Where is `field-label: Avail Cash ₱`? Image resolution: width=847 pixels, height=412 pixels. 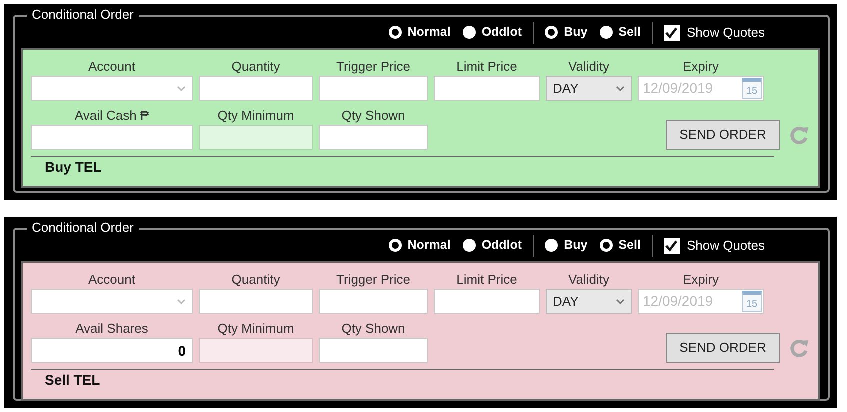 field-label: Avail Cash ₱ is located at coordinates (112, 116).